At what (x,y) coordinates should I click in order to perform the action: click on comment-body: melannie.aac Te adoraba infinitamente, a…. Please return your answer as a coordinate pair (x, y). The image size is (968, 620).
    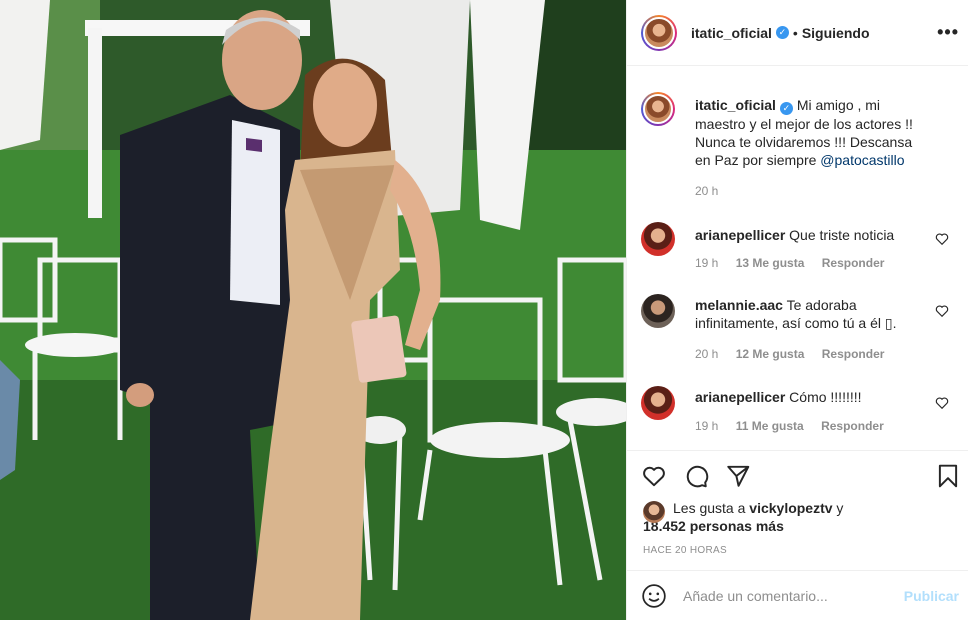
    Looking at the image, I should click on (800, 314).